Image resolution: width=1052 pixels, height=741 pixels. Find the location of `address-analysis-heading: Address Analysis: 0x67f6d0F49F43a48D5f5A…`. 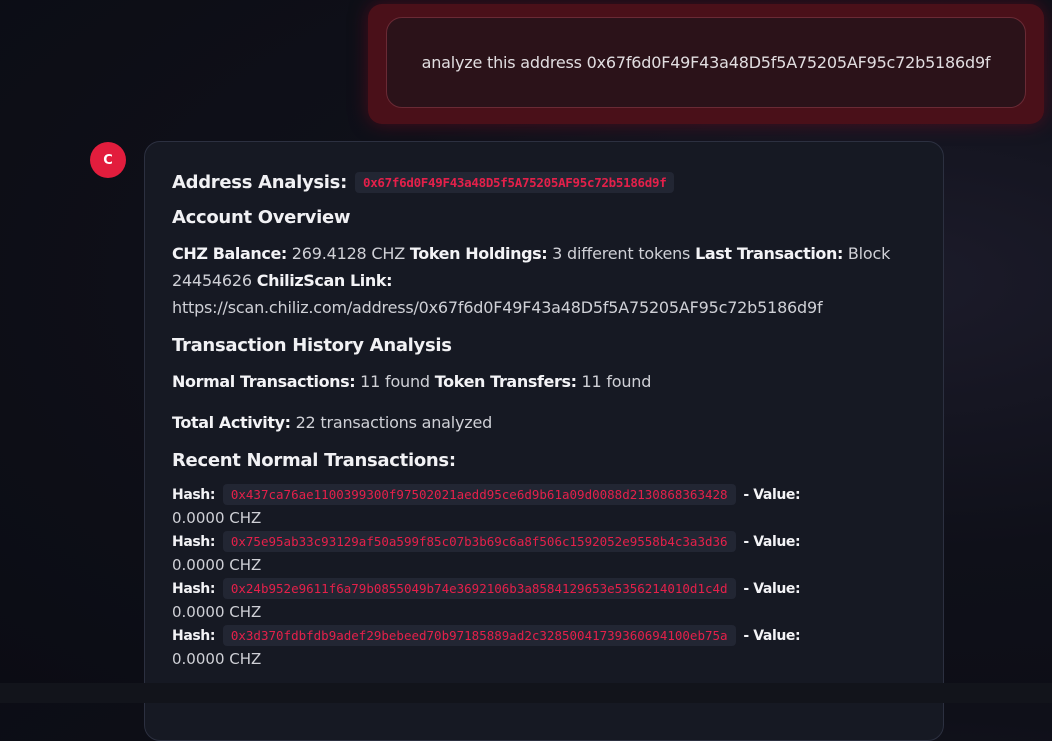

address-analysis-heading: Address Analysis: 0x67f6d0F49F43a48D5f5A… is located at coordinates (544, 182).